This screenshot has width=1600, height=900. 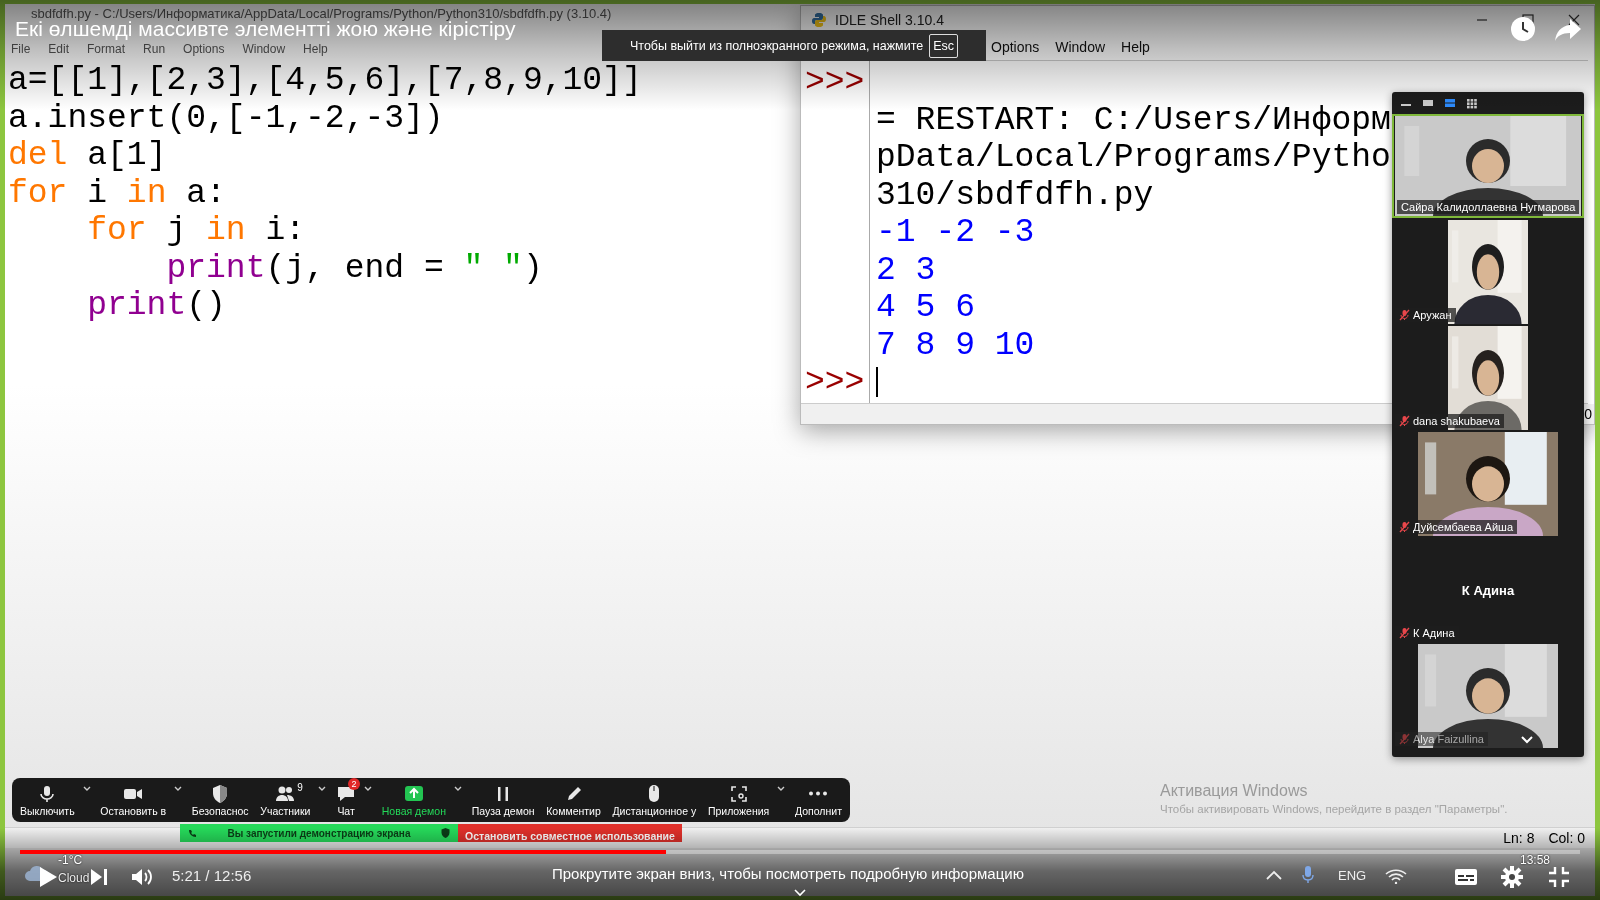 What do you see at coordinates (220, 800) in the screenshot?
I see `toolbar-button: Безопаснос` at bounding box center [220, 800].